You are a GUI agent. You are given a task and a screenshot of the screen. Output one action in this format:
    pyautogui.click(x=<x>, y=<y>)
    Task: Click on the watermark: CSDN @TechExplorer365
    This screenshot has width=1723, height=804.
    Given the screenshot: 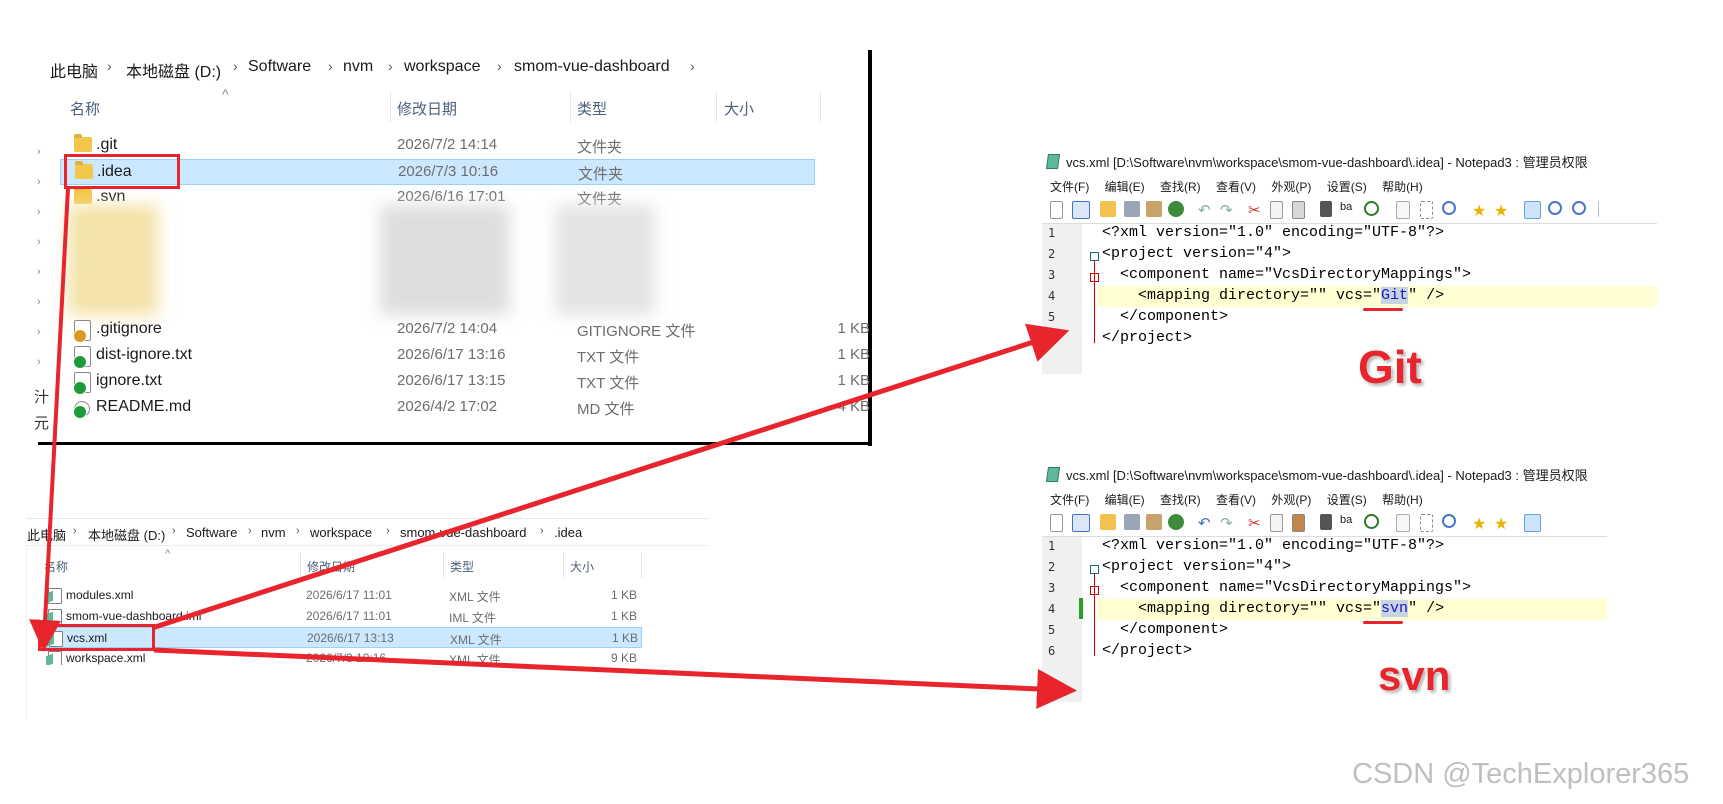 What is the action you would take?
    pyautogui.click(x=1521, y=774)
    